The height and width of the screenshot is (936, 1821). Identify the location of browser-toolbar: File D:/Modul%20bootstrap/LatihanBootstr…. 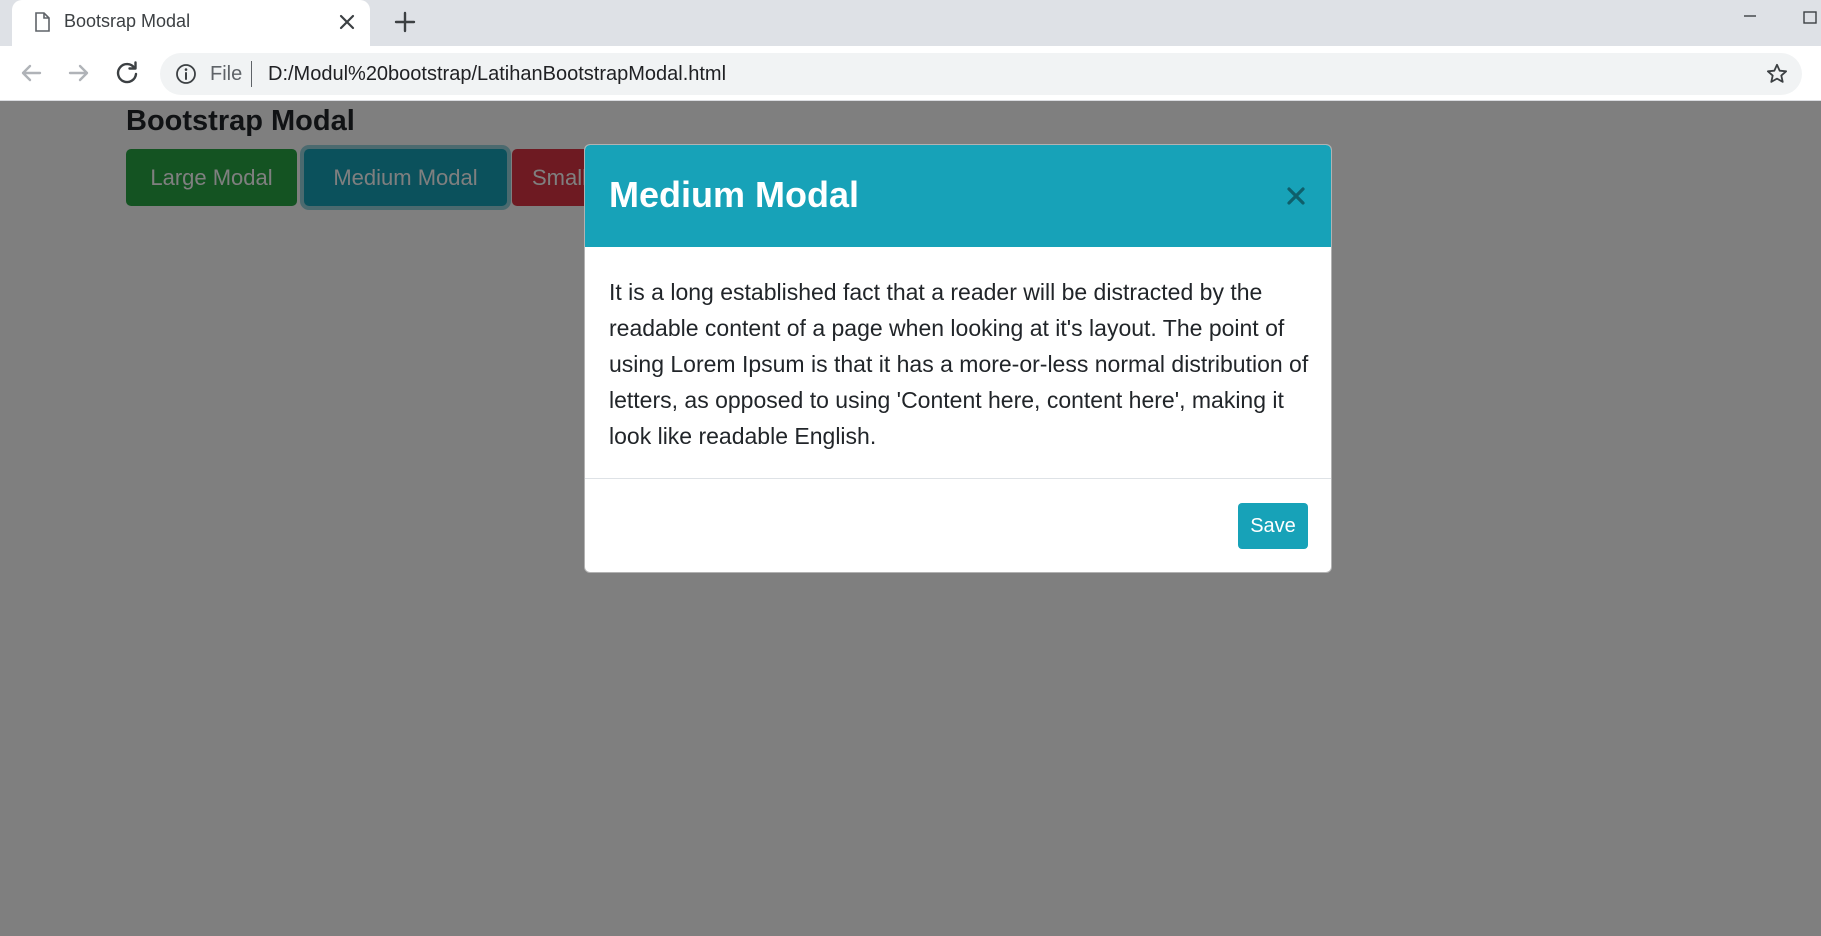
(910, 73).